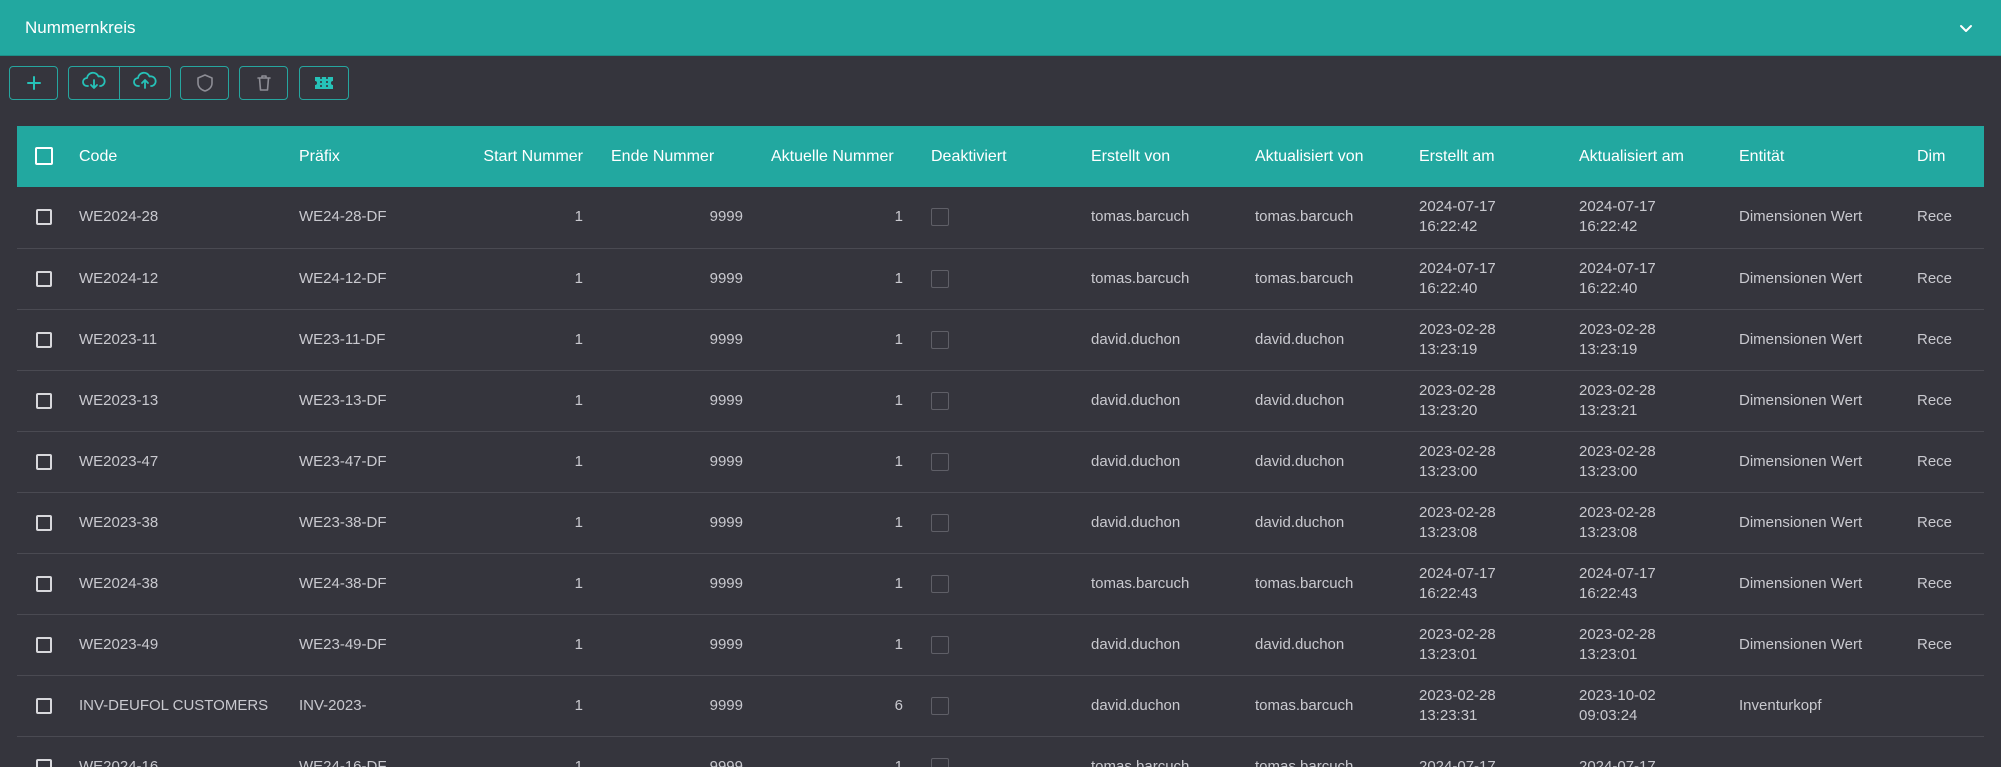 The width and height of the screenshot is (2001, 767). What do you see at coordinates (1617, 644) in the screenshot?
I see `cell-updated-at: 2023-02-28 13:23:01` at bounding box center [1617, 644].